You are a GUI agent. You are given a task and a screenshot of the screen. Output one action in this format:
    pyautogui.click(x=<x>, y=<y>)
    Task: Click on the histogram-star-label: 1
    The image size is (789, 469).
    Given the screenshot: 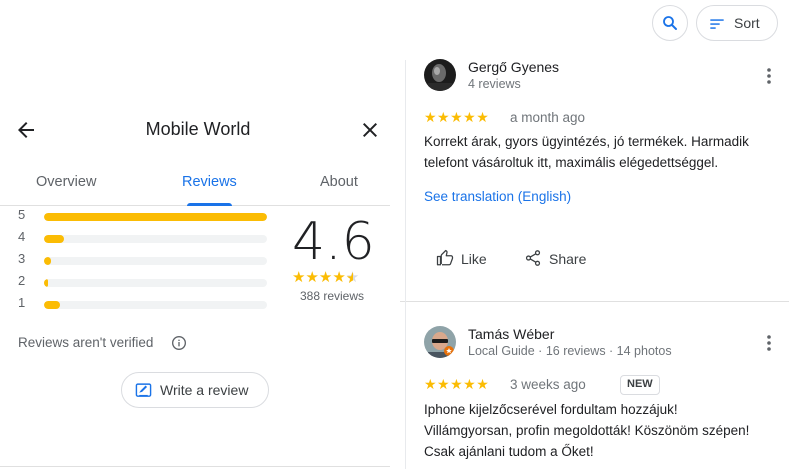 What is the action you would take?
    pyautogui.click(x=22, y=302)
    